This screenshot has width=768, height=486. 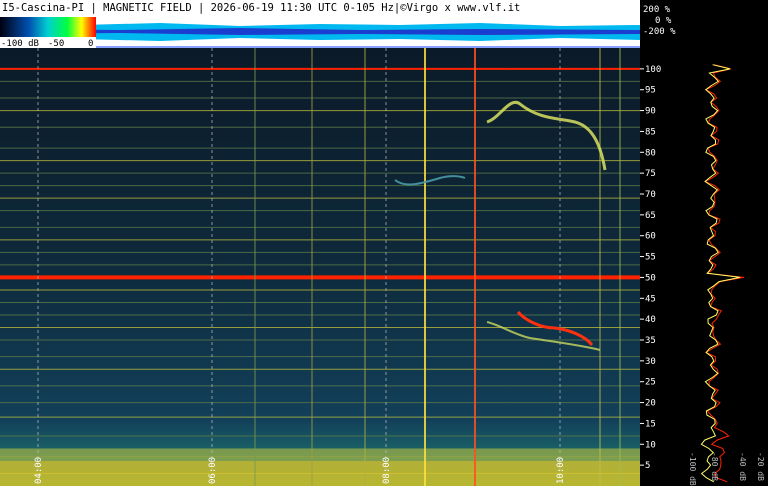 I want to click on x-tick-label: 04:00, so click(x=39, y=470).